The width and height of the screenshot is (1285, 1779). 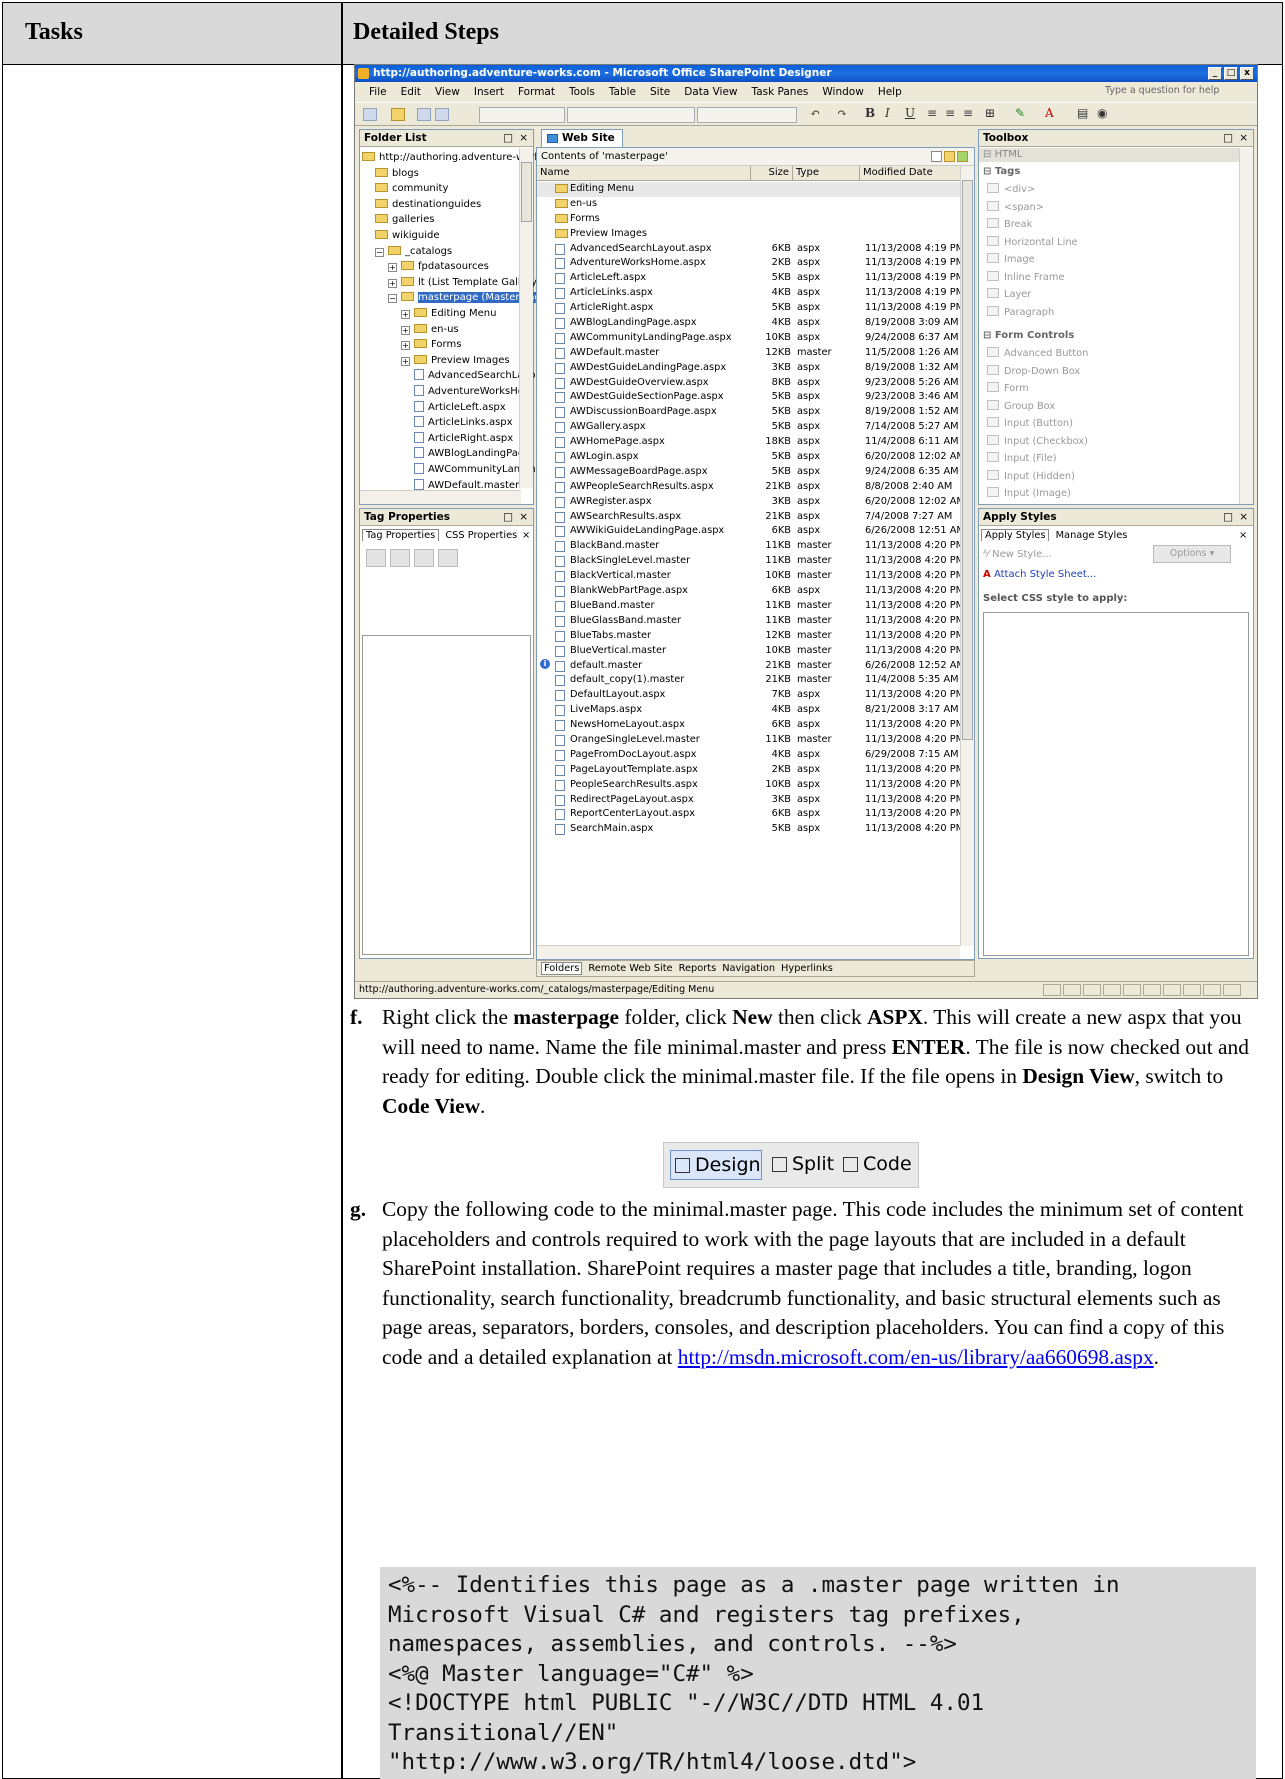 I want to click on tree-item: + en-us, so click(x=430, y=329).